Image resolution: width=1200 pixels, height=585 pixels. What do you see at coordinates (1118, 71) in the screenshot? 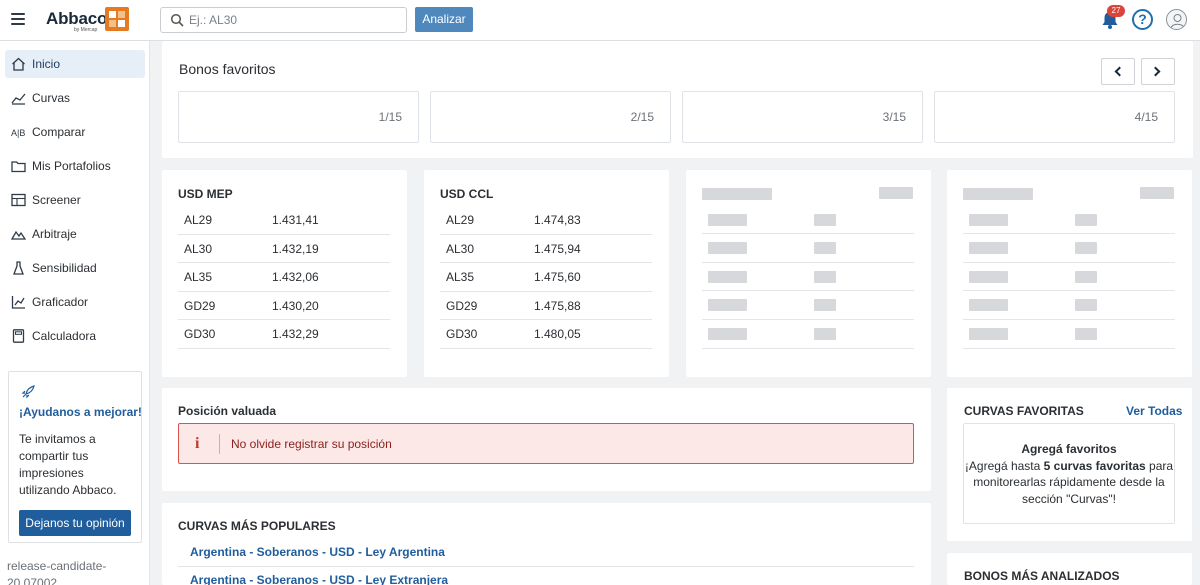
I see `prev-button` at bounding box center [1118, 71].